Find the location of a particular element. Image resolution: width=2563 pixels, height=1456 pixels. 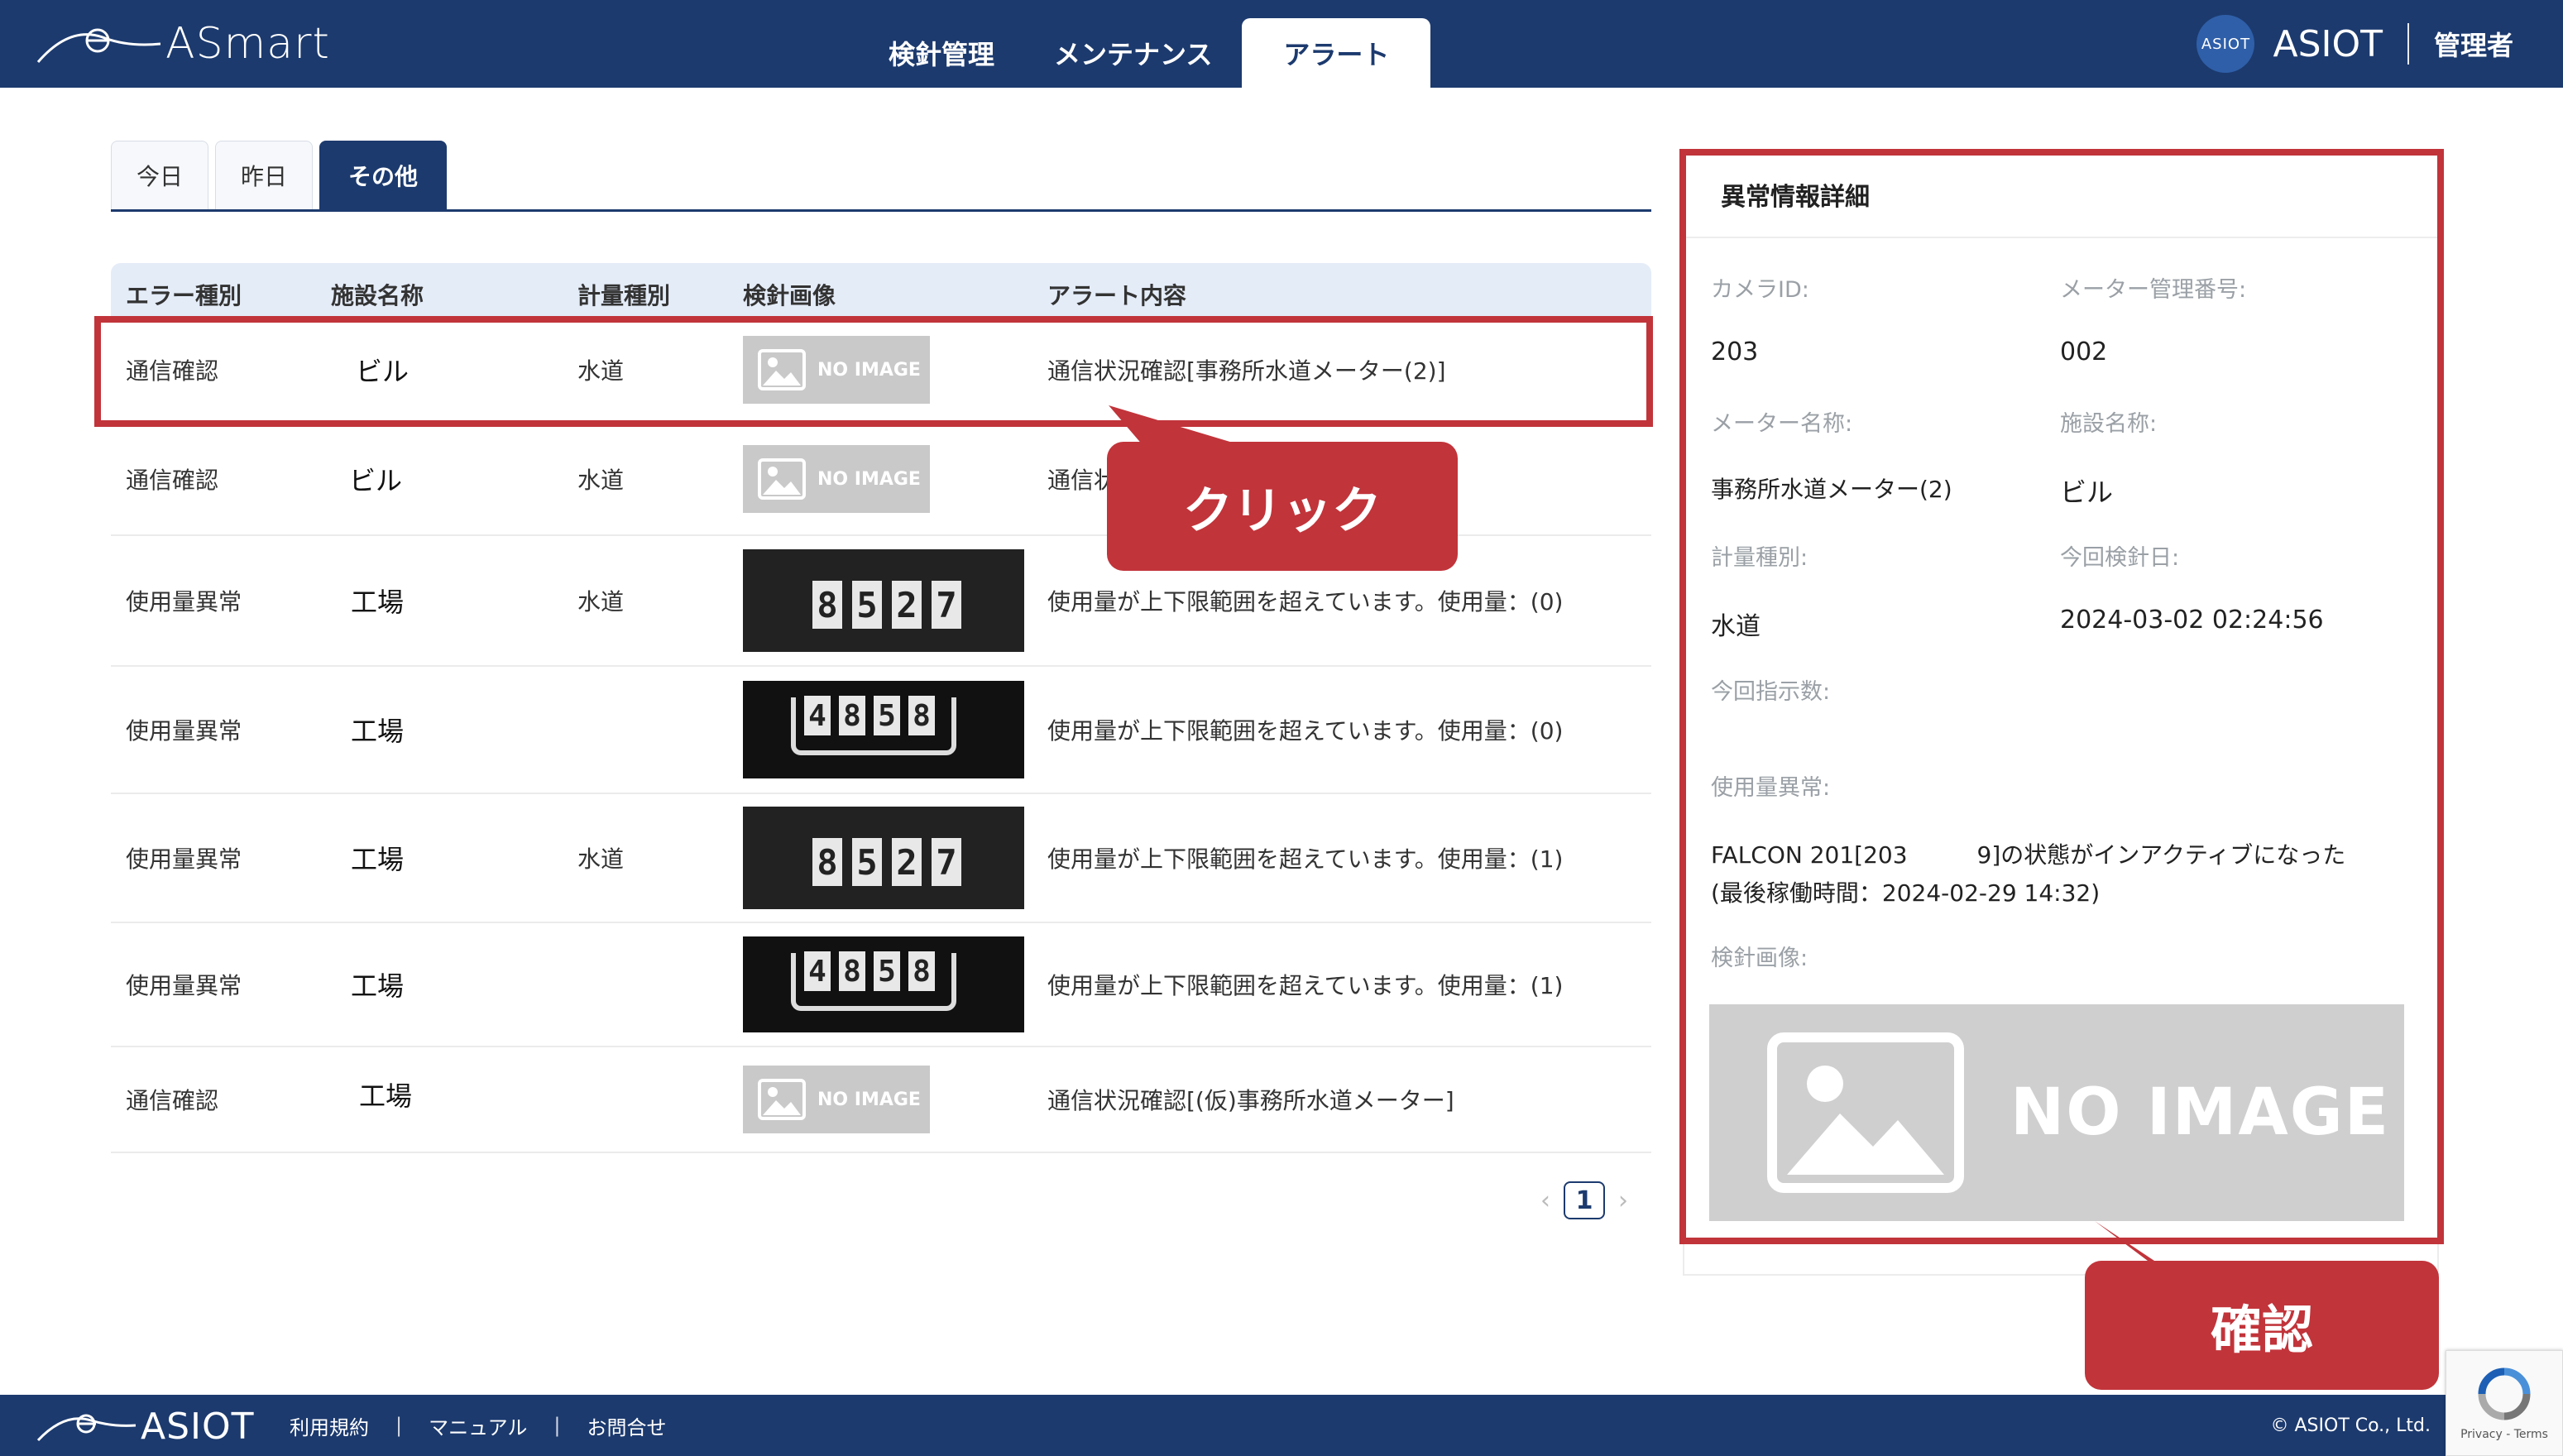

tab-yesterday: 昨日 is located at coordinates (264, 175).